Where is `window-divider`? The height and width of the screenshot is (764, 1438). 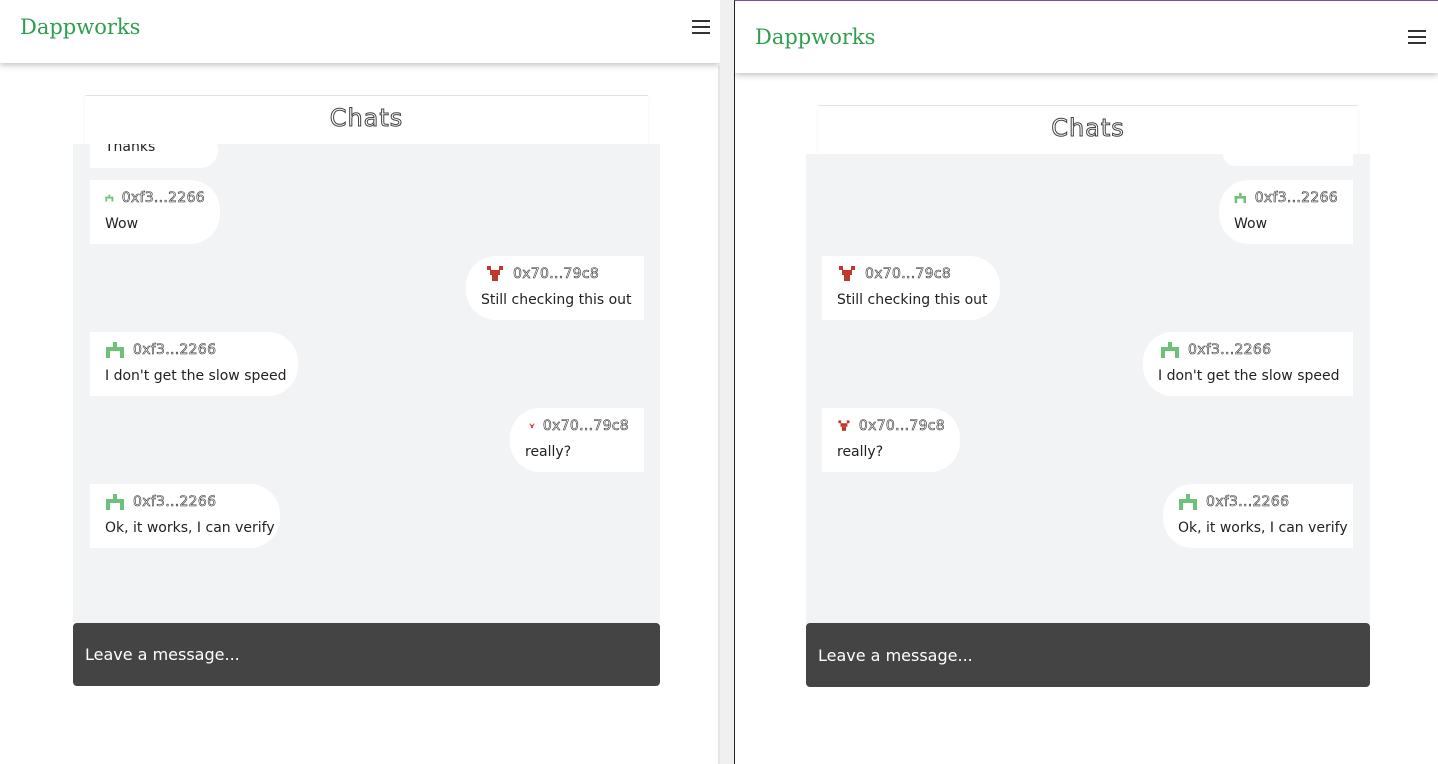
window-divider is located at coordinates (727, 382).